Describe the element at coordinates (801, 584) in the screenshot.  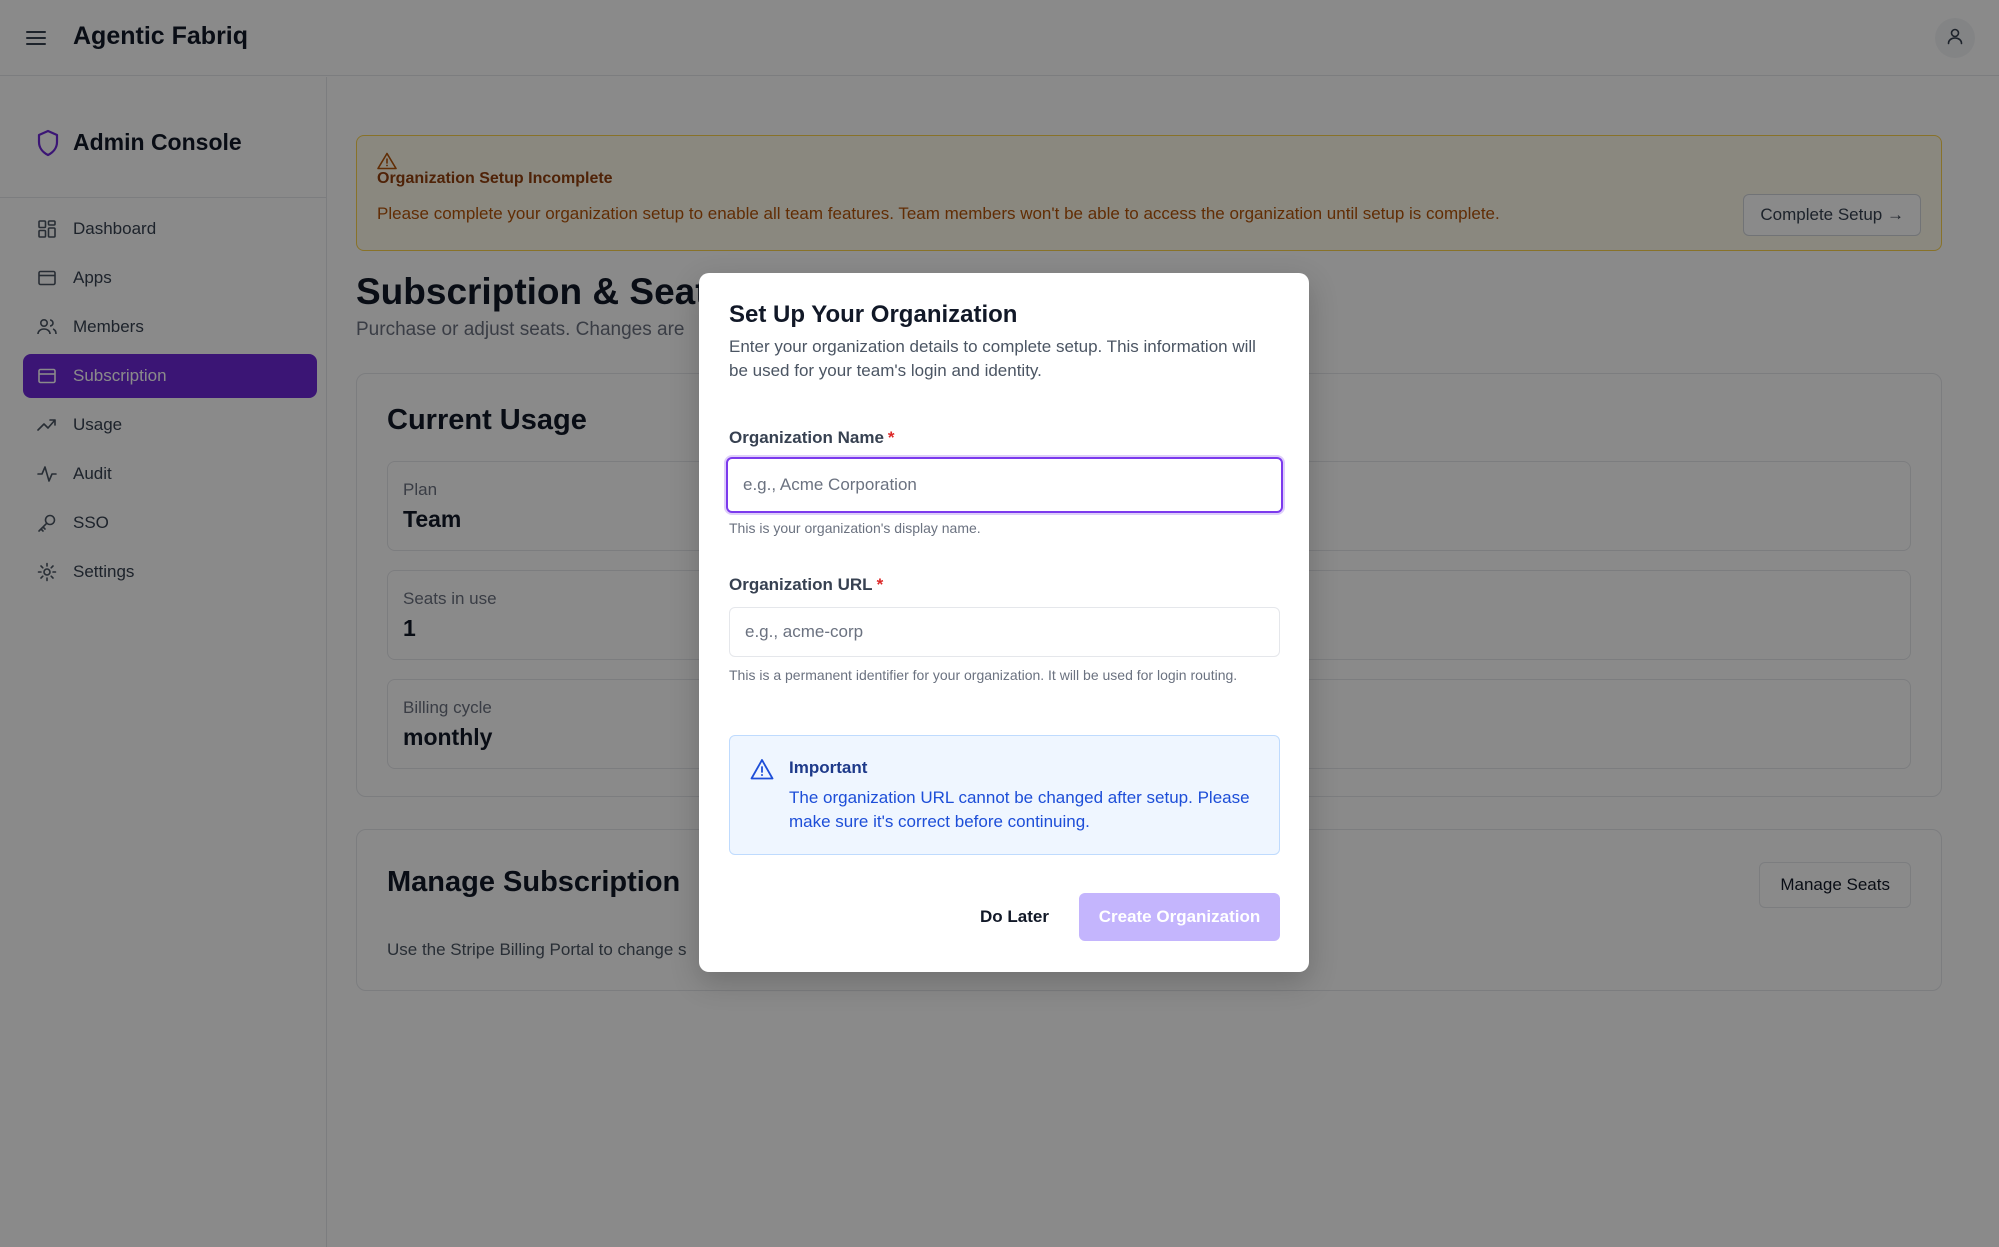
I see `org-url-label-text: Organization URL` at that location.